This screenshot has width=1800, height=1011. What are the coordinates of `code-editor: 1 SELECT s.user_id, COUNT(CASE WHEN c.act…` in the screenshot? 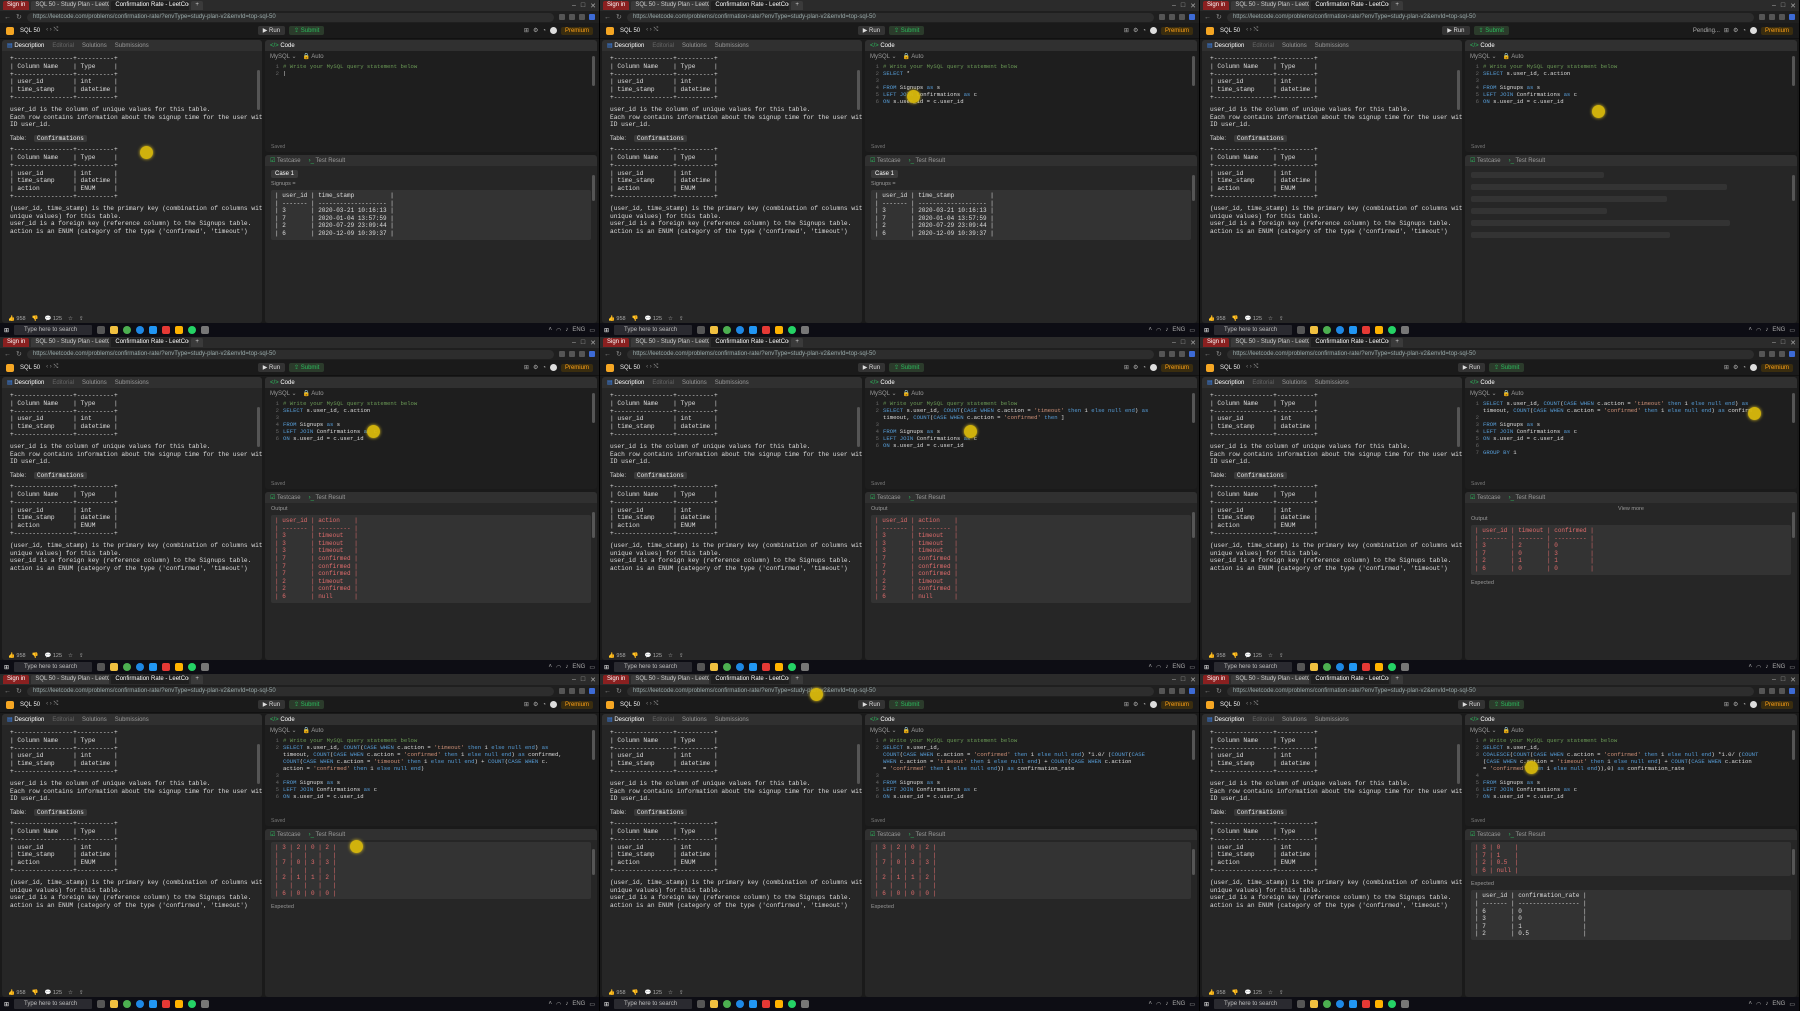 It's located at (1631, 428).